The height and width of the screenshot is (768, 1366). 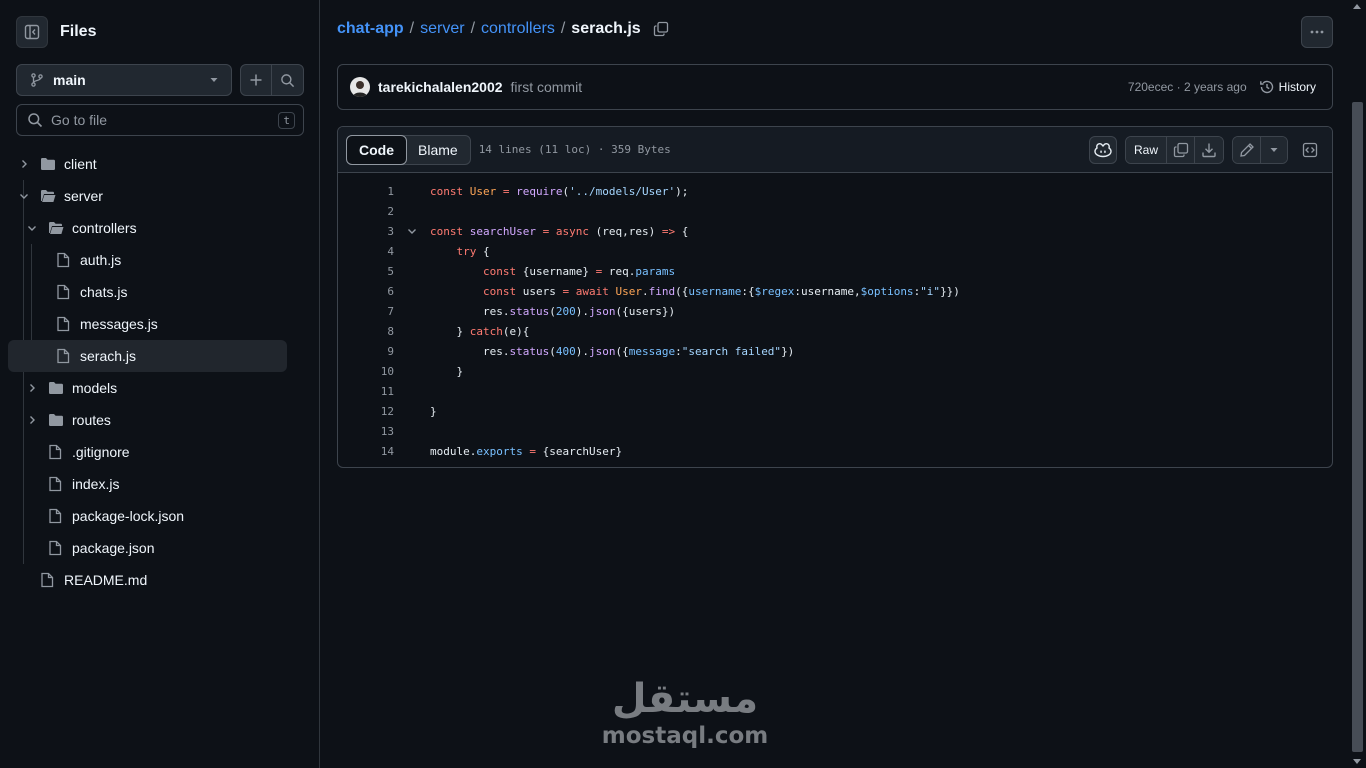 What do you see at coordinates (1357, 6) in the screenshot?
I see `scroll-up-arrow-icon` at bounding box center [1357, 6].